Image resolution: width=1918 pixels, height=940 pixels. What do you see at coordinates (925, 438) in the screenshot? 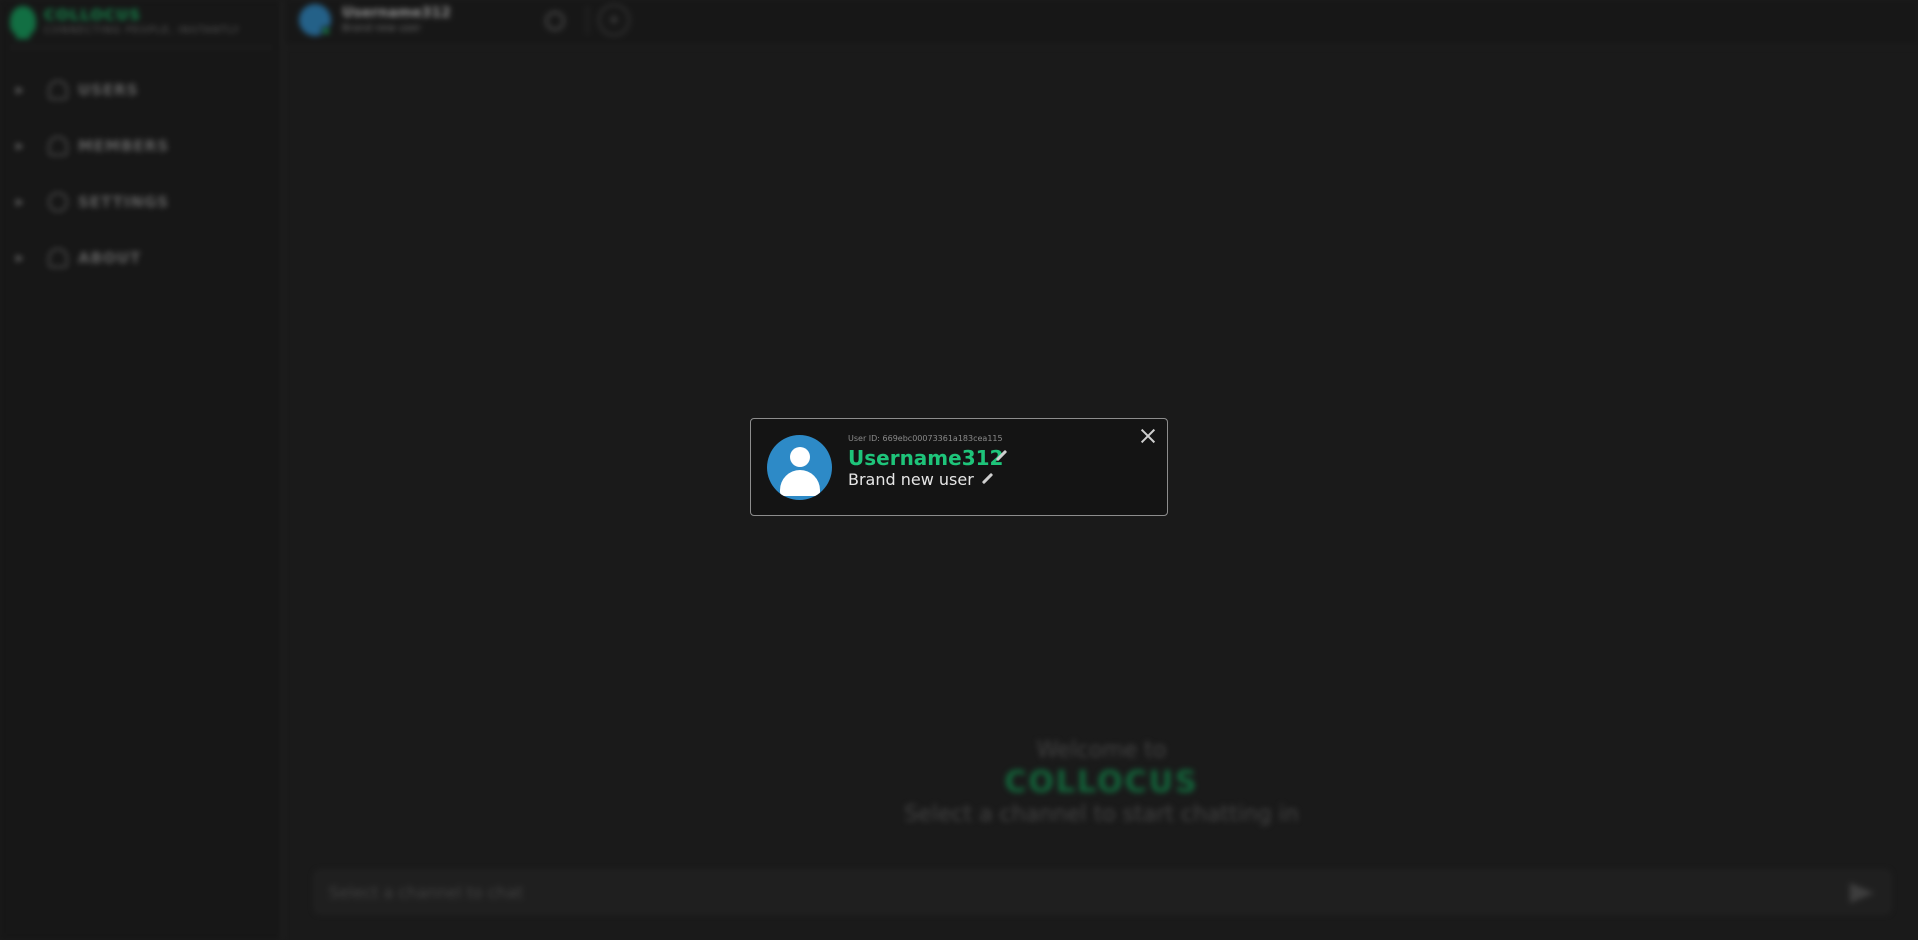
I see `user-id: User ID: 669ebc00073361a183cea115` at bounding box center [925, 438].